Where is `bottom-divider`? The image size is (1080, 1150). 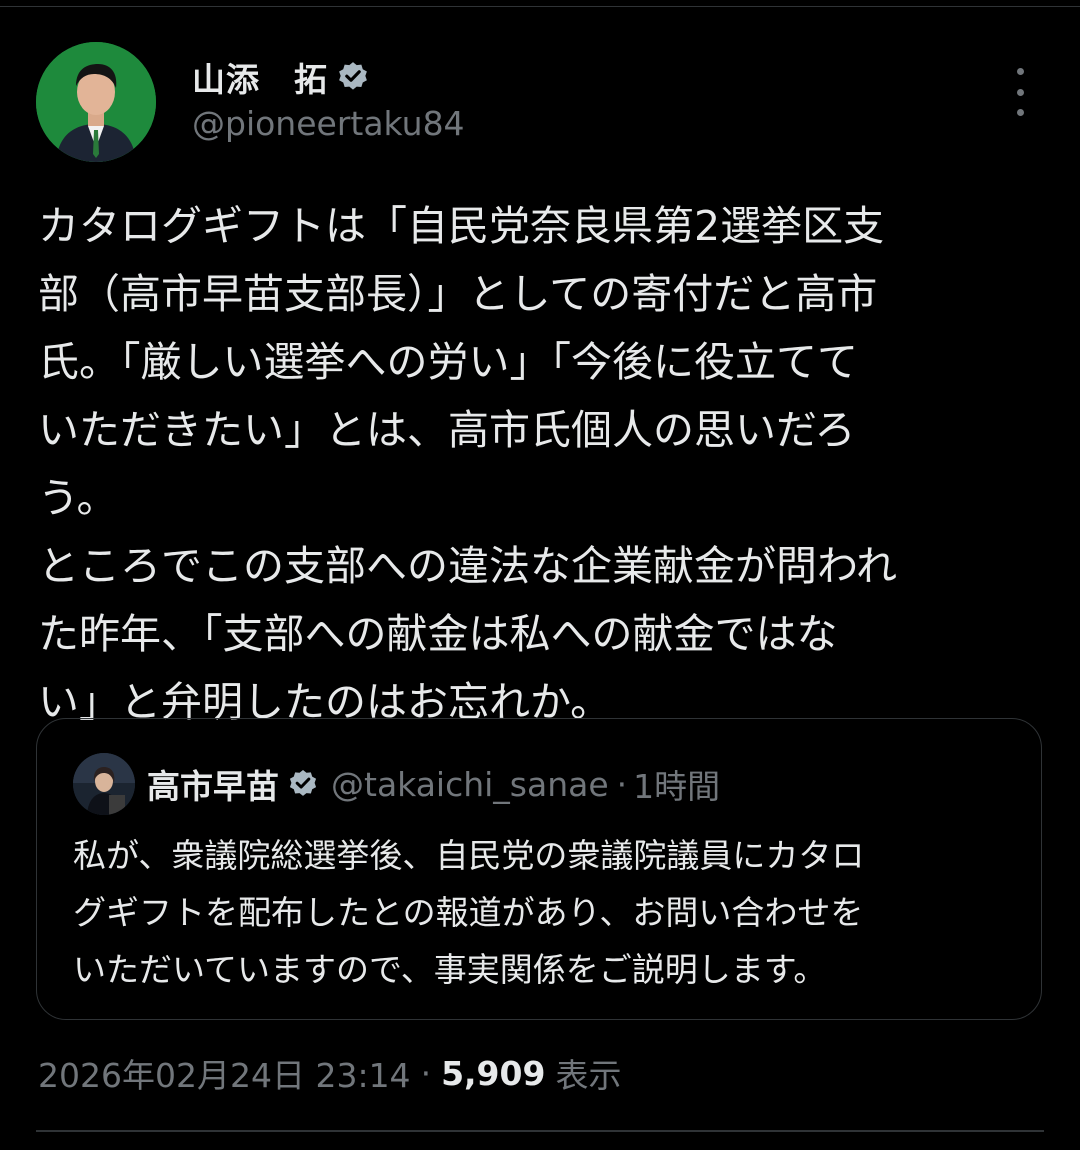
bottom-divider is located at coordinates (540, 1131).